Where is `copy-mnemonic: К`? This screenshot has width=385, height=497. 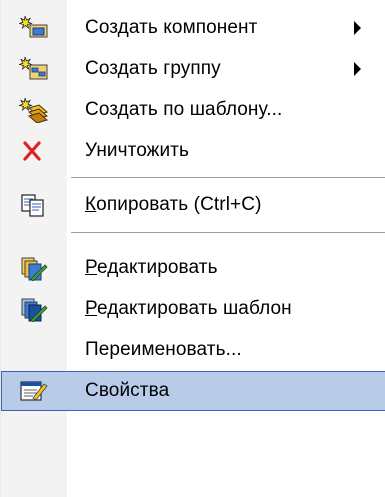
copy-mnemonic: К is located at coordinates (91, 204).